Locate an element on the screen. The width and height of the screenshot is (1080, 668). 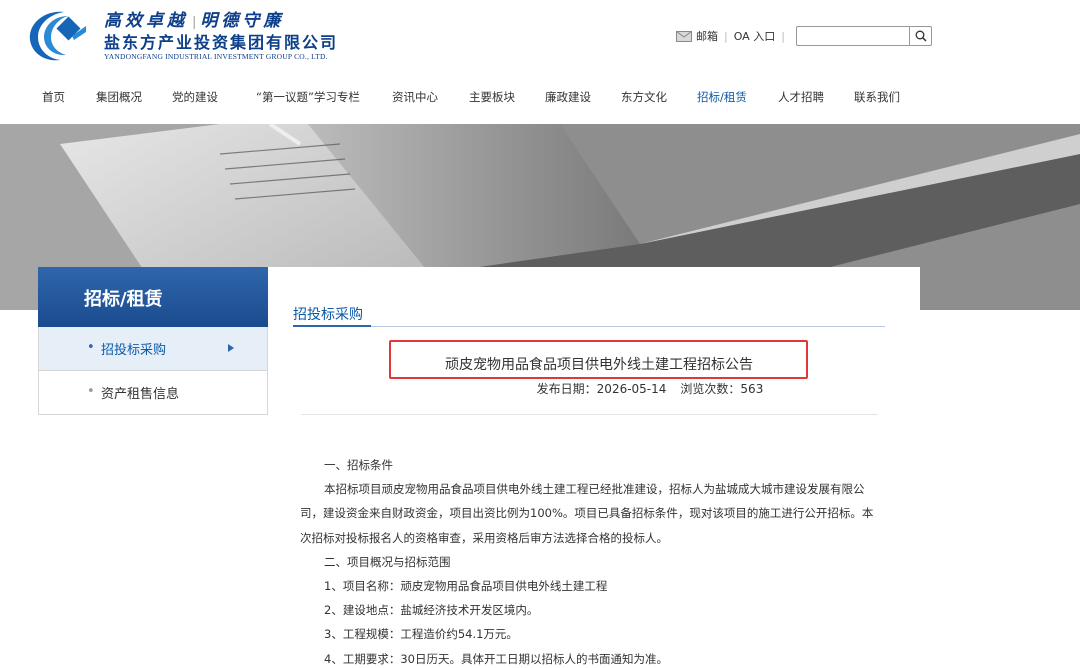
paragraph: 4、工期要求：30日历天。具体开工日期以招标人的书面通知为准。 is located at coordinates (496, 658).